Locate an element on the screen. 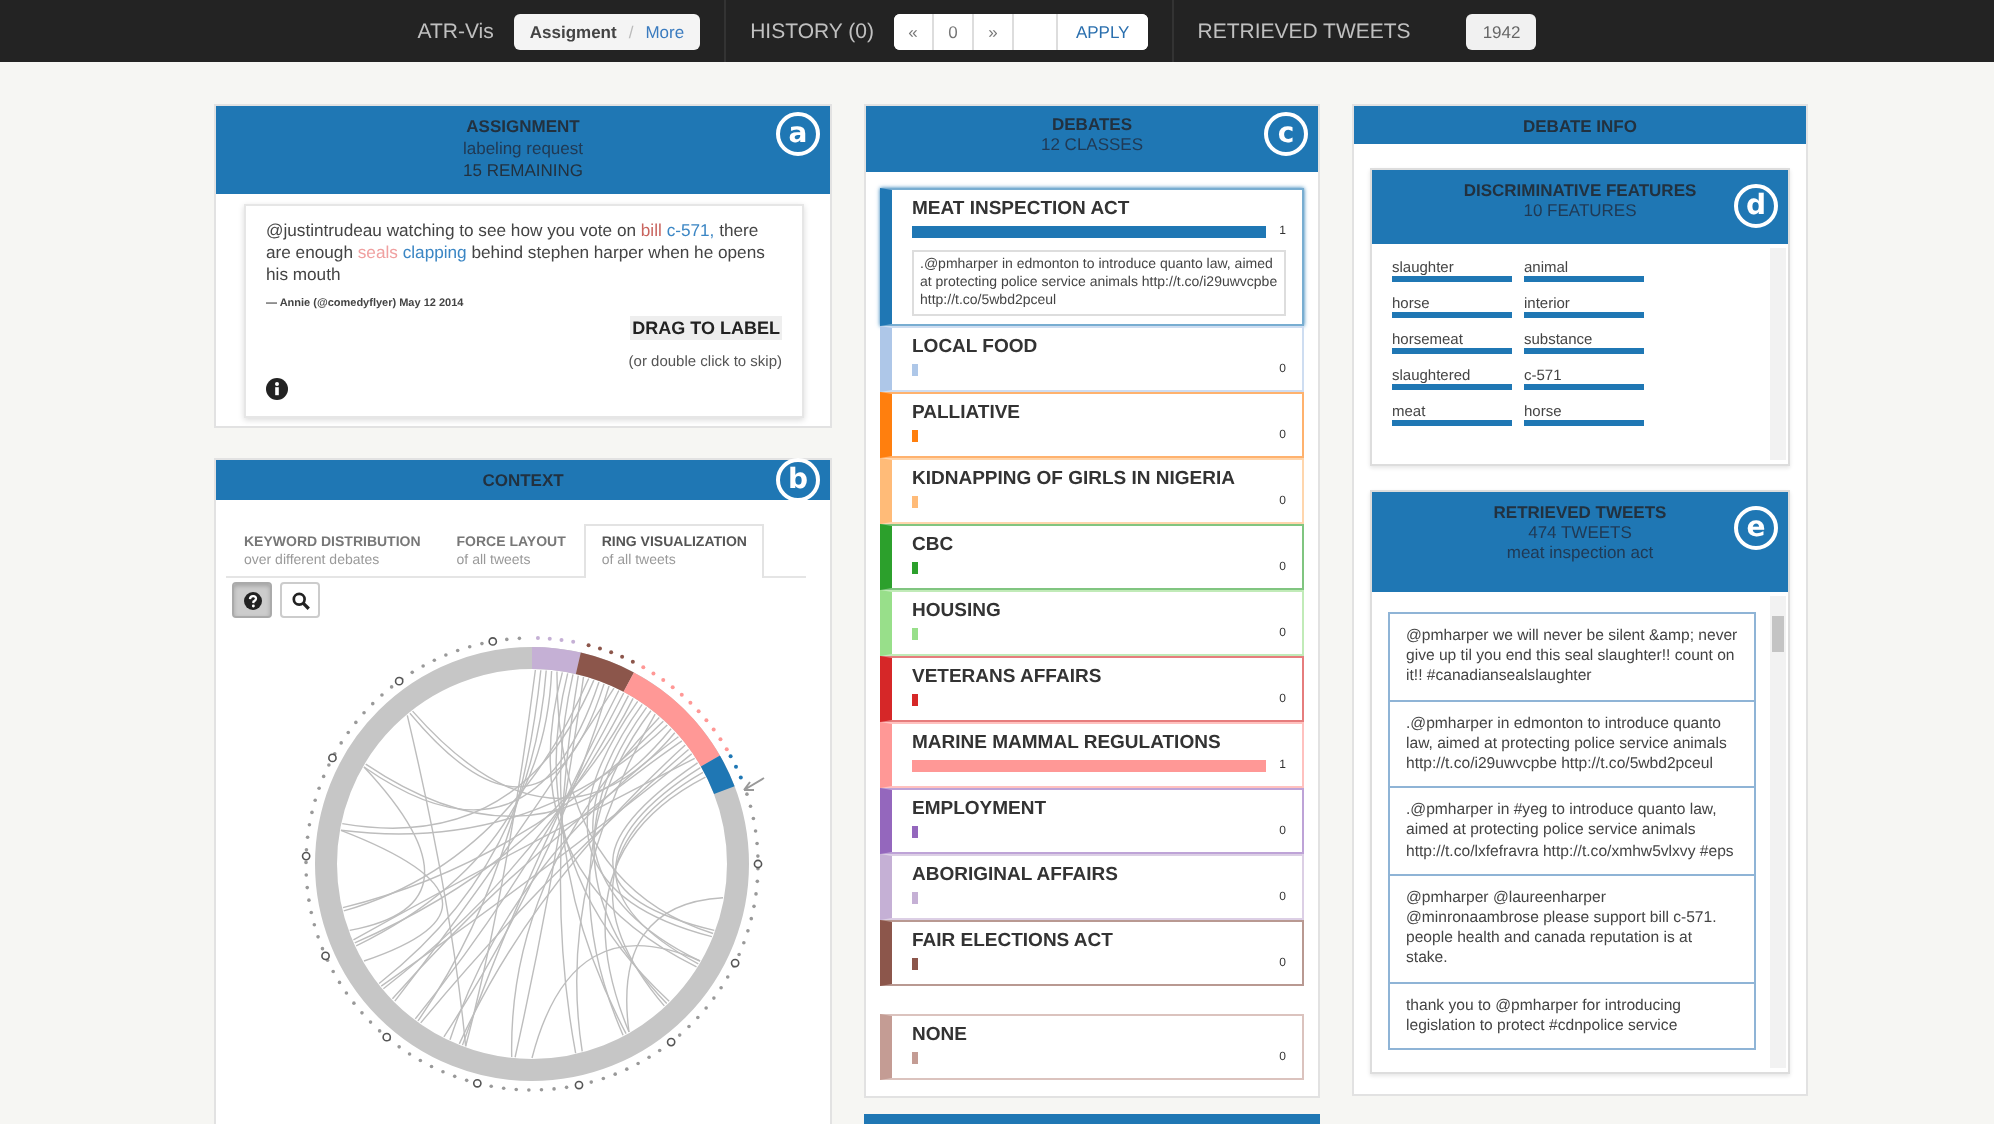 The height and width of the screenshot is (1124, 1994). search-button is located at coordinates (300, 600).